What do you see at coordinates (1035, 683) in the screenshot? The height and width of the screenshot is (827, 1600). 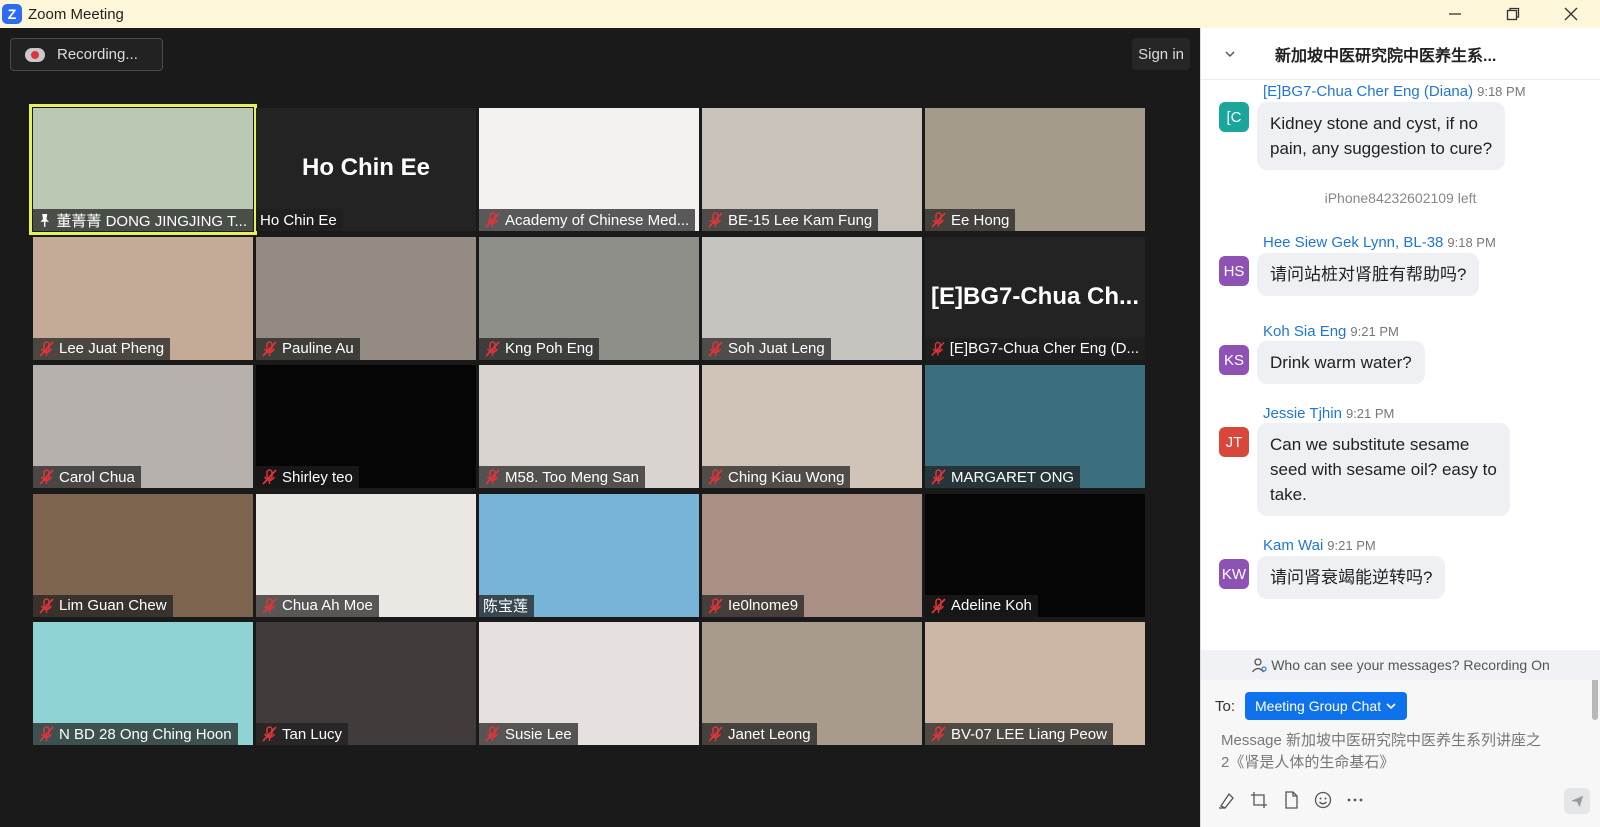 I see `participant-tile: BV-07 LEE Liang Peow` at bounding box center [1035, 683].